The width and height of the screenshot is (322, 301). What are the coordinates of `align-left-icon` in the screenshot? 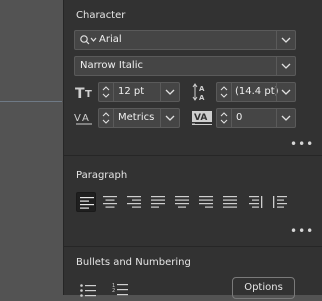 It's located at (87, 203).